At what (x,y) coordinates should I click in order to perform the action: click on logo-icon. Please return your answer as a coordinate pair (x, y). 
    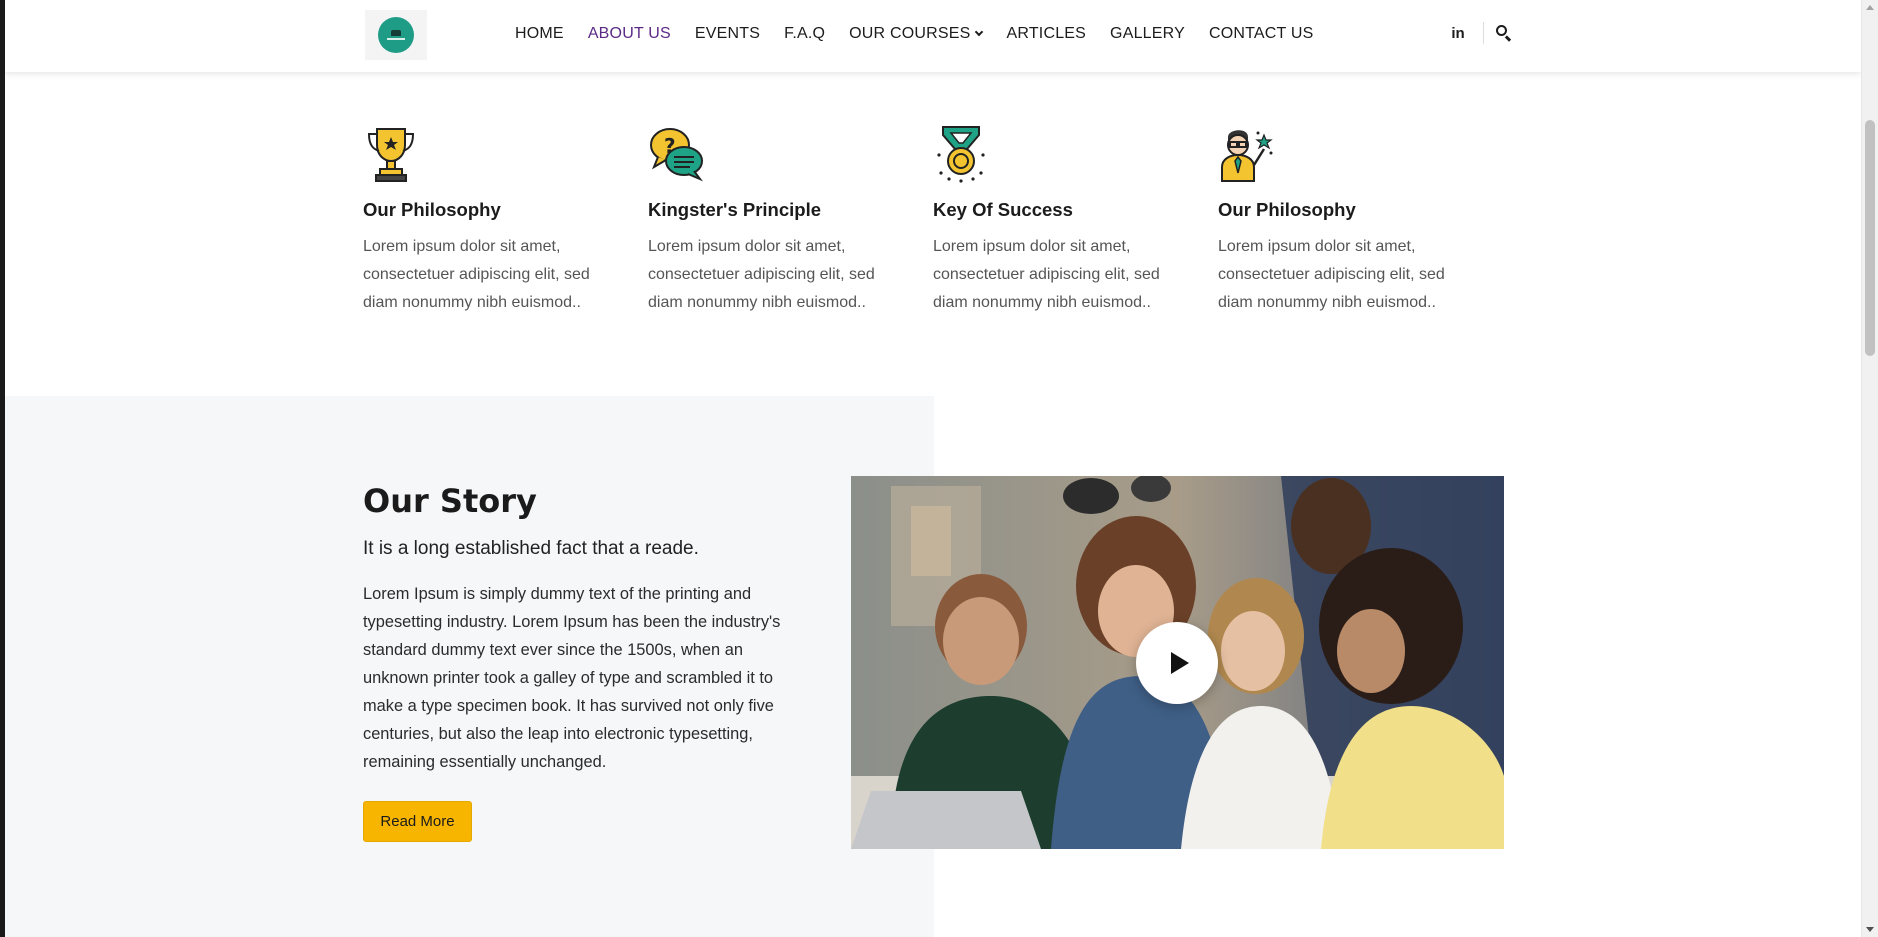
    Looking at the image, I should click on (396, 35).